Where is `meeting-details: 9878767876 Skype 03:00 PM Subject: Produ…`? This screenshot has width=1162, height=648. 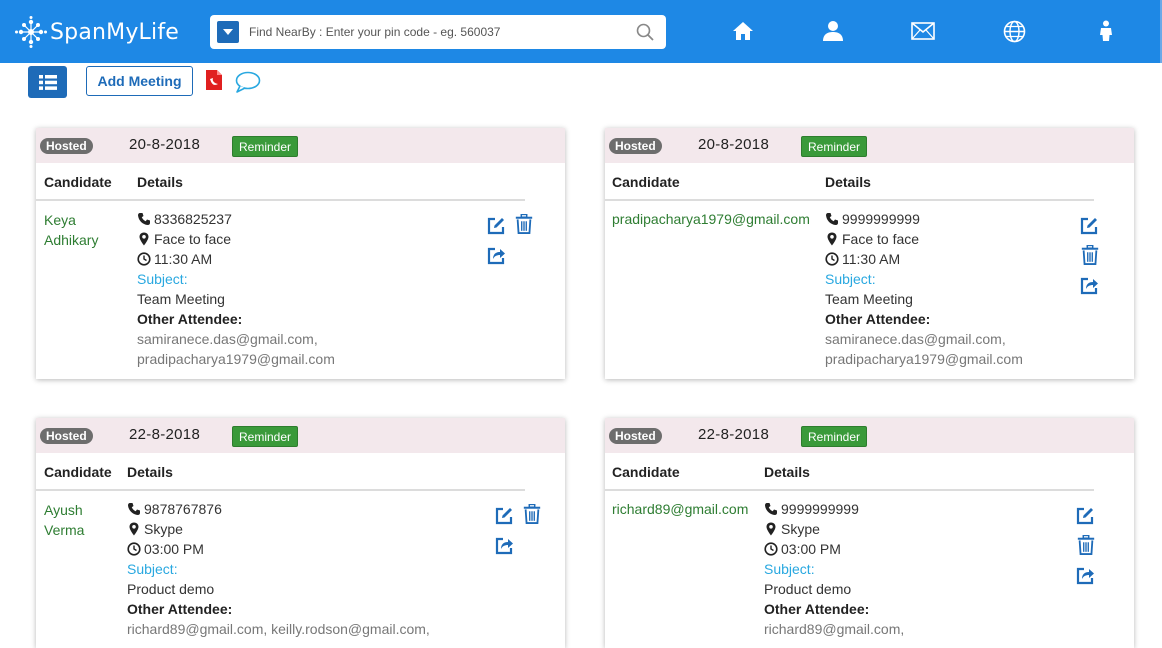 meeting-details: 9878767876 Skype 03:00 PM Subject: Produ… is located at coordinates (278, 569).